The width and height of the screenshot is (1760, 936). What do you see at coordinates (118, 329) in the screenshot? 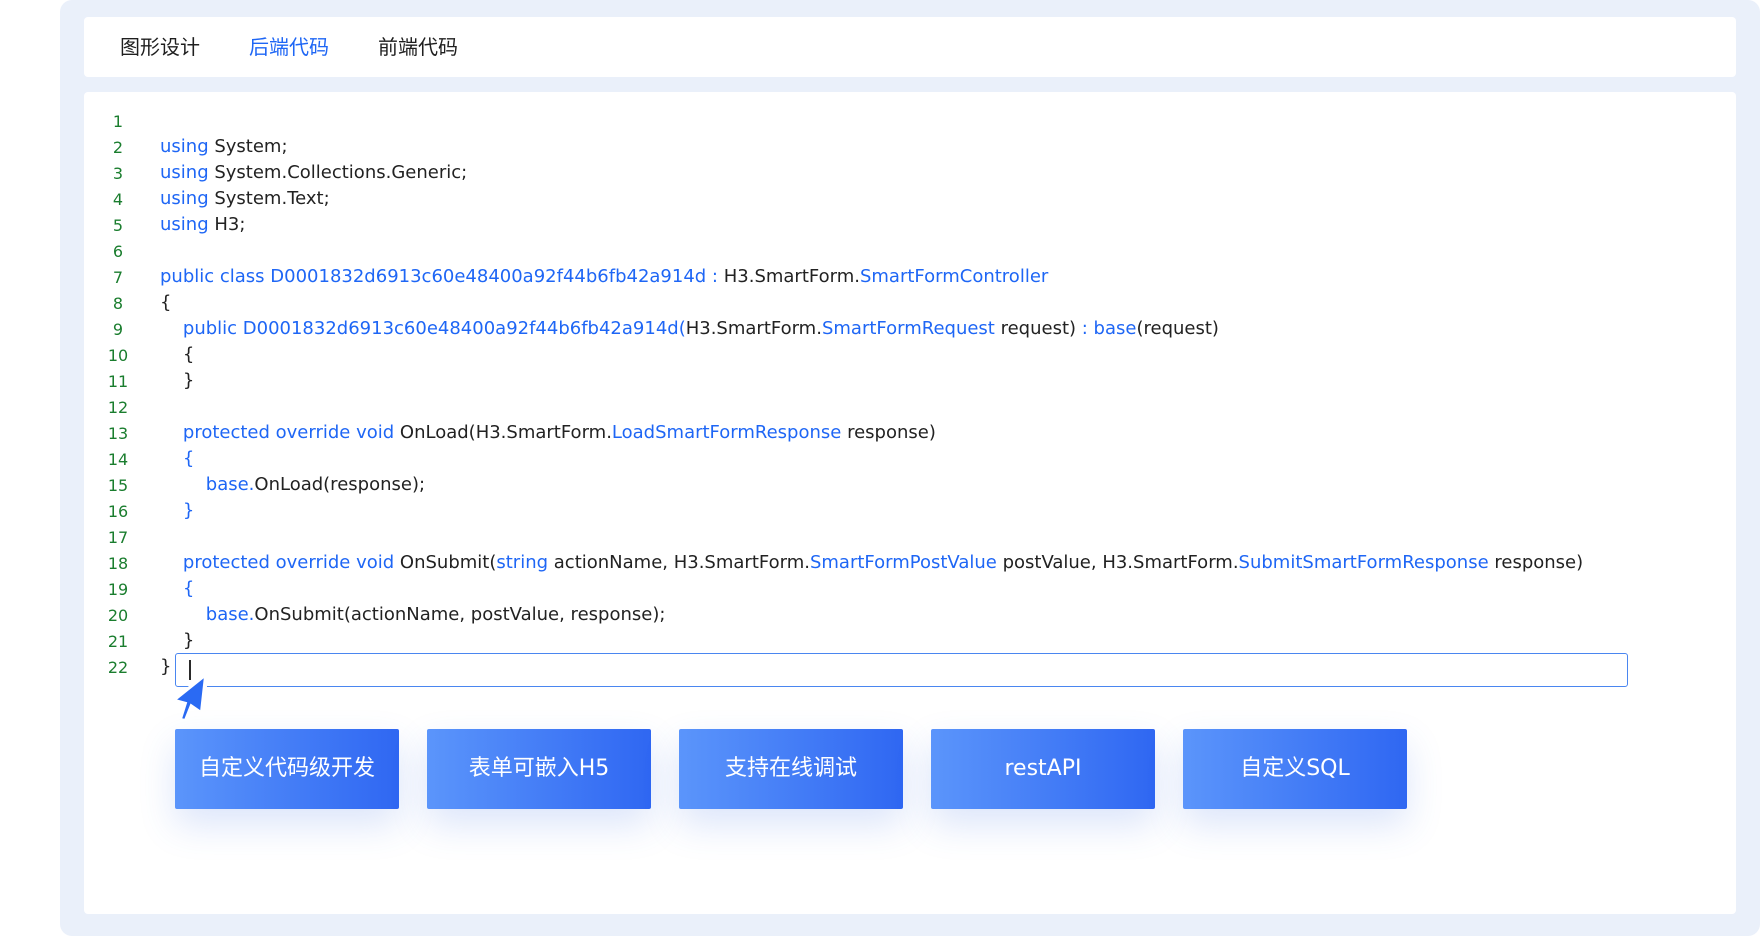
I see `line-number: 9` at bounding box center [118, 329].